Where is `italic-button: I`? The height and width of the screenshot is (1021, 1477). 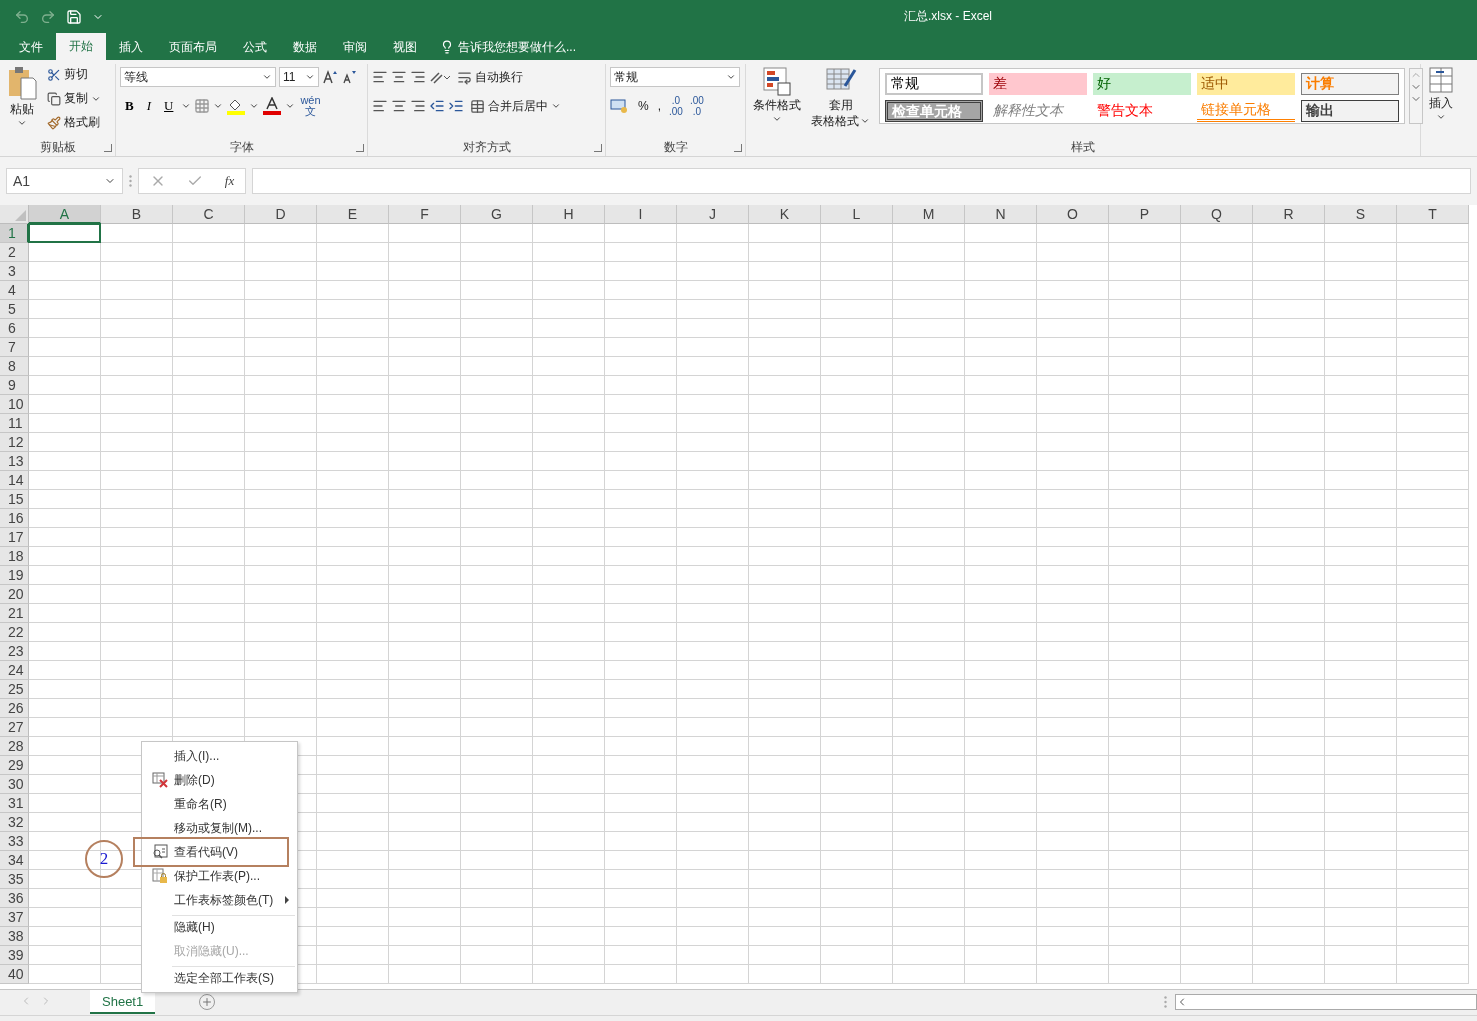
italic-button: I is located at coordinates (148, 106).